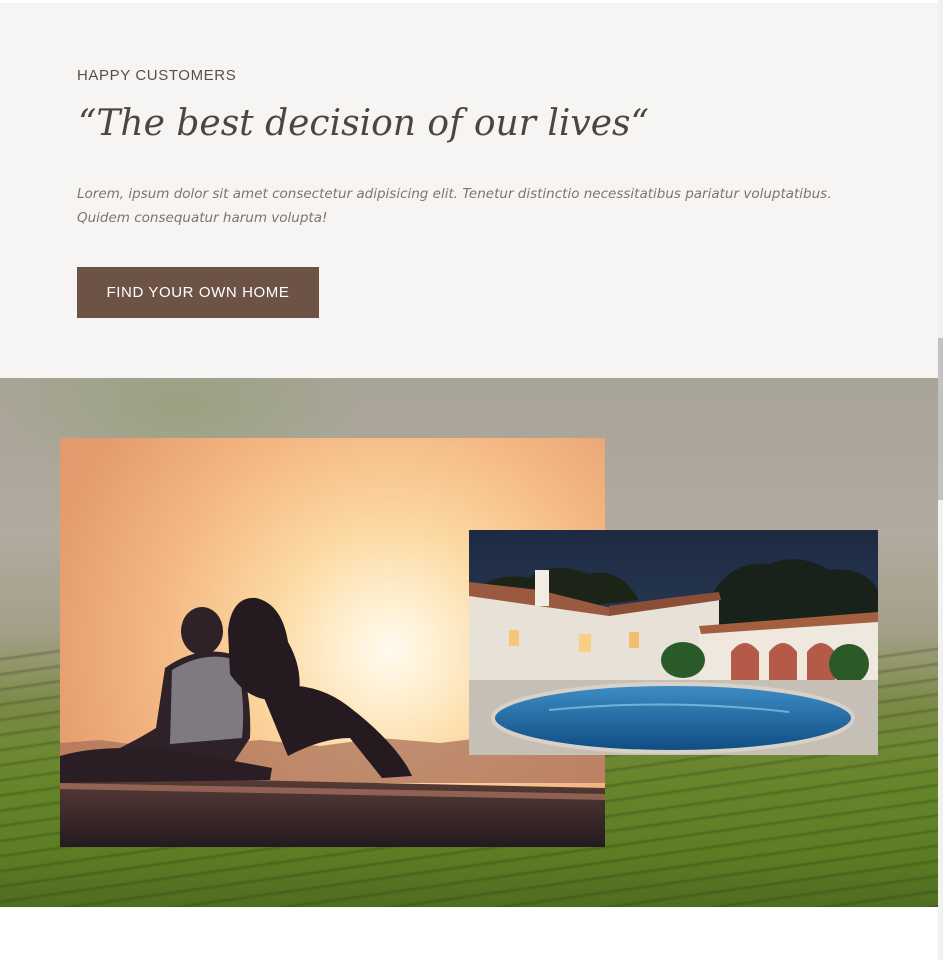  I want to click on testimonial-quote: “The best decision of our lives“, so click(363, 123).